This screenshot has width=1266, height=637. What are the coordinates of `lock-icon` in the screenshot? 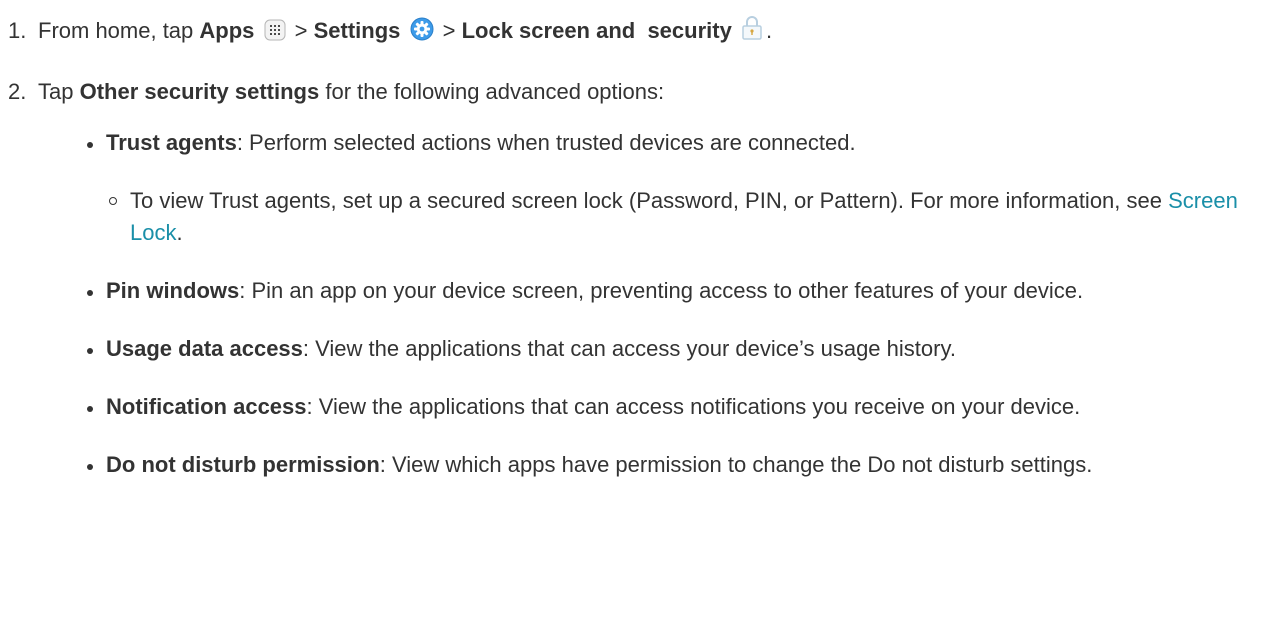 It's located at (752, 33).